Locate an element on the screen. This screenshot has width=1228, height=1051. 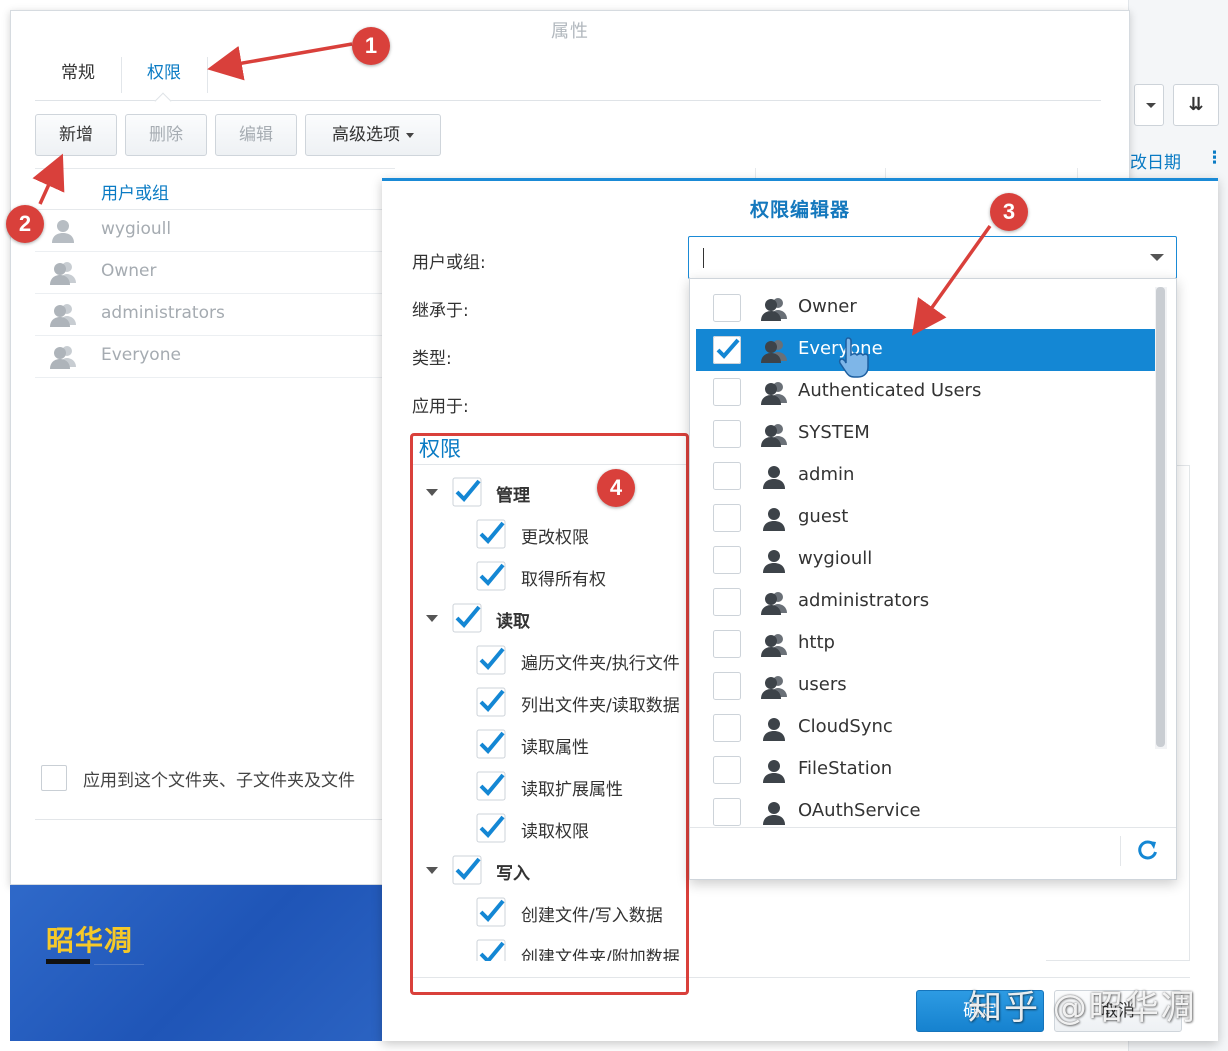
banner-logo: 昭华凋 is located at coordinates (90, 940).